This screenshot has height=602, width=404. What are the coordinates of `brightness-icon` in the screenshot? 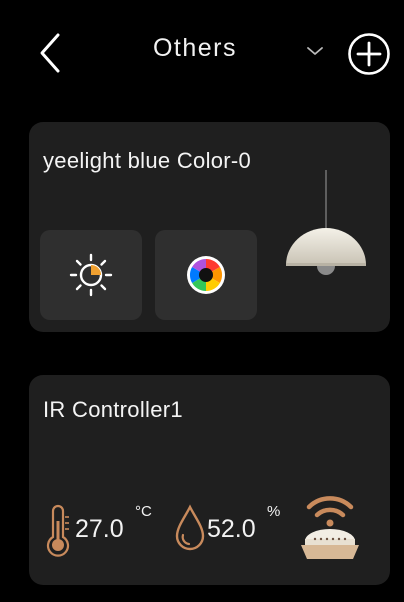 It's located at (91, 275).